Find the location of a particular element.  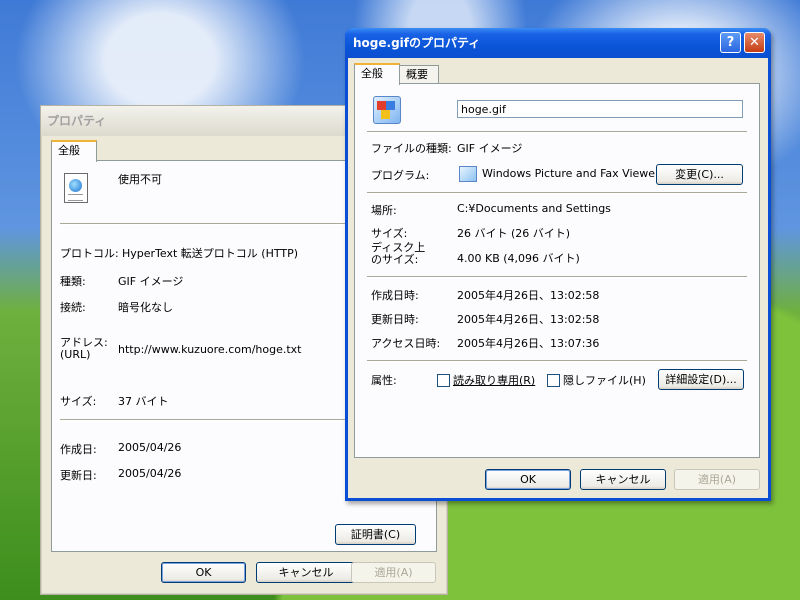

type-value: GIF イメージ is located at coordinates (151, 281).